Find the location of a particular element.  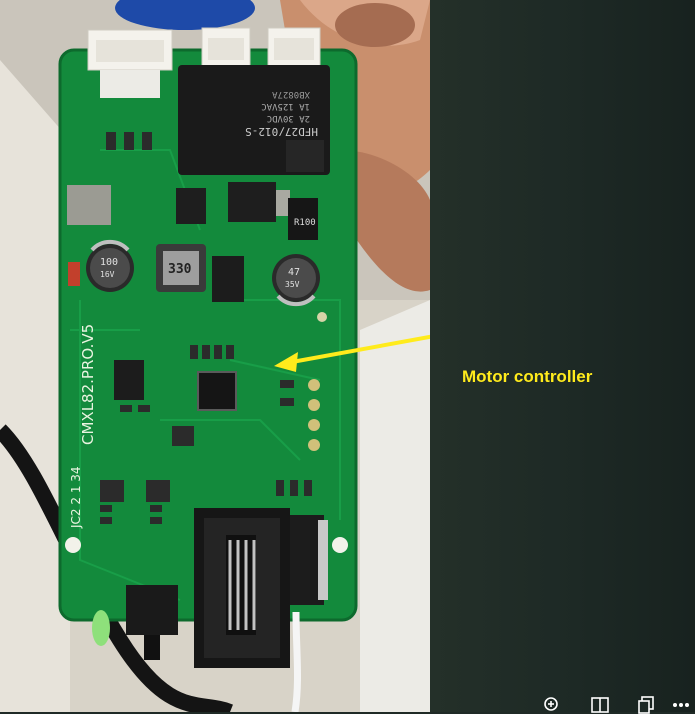

regulator-ic is located at coordinates (228, 279).